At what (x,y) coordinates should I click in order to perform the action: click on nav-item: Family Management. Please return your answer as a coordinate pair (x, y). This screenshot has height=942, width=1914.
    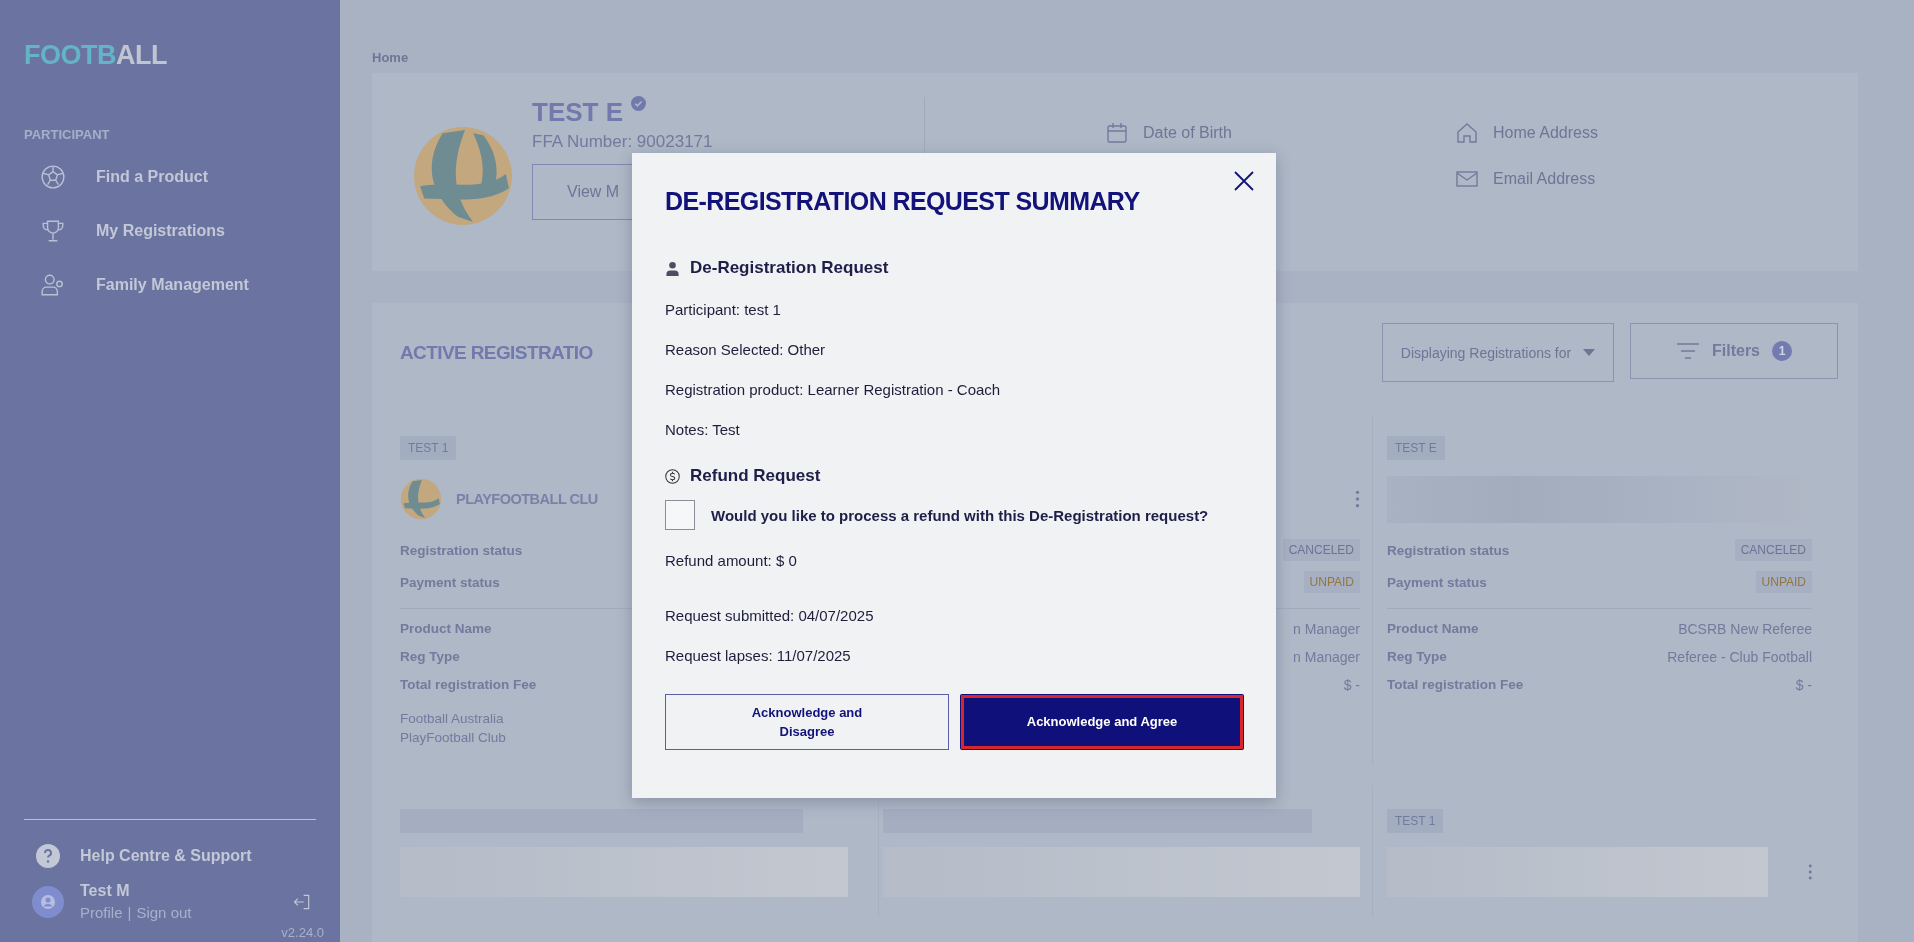
    Looking at the image, I should click on (136, 285).